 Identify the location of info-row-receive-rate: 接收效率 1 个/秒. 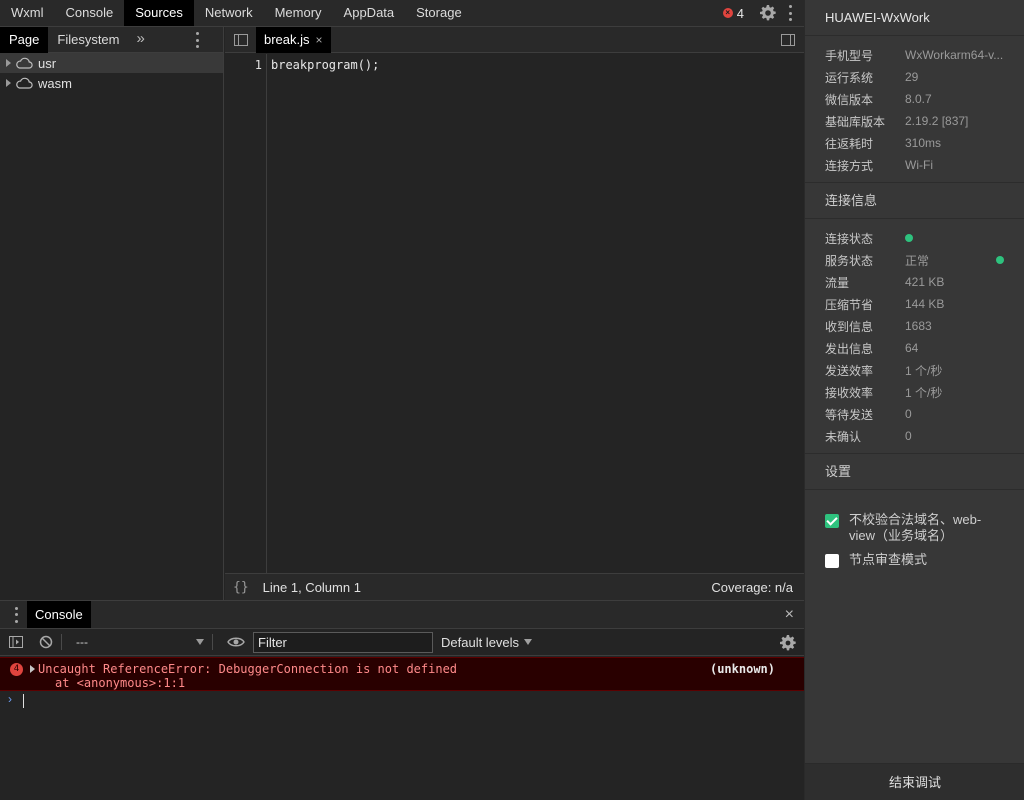
(884, 392).